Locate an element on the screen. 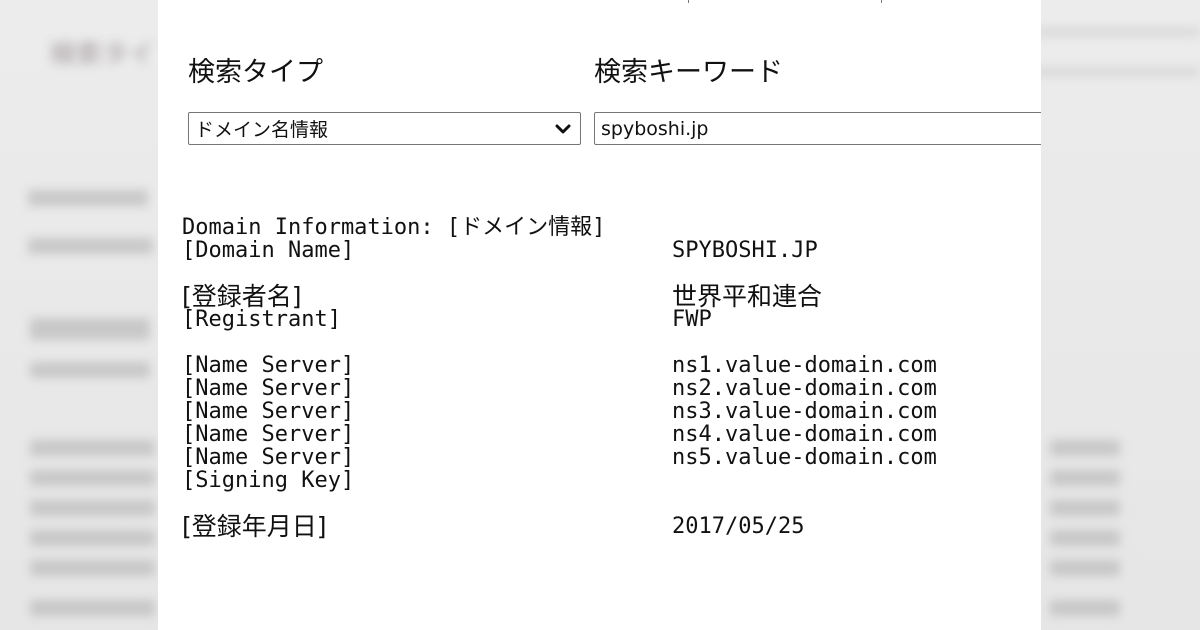  result-value: 世界平和連合 is located at coordinates (747, 296).